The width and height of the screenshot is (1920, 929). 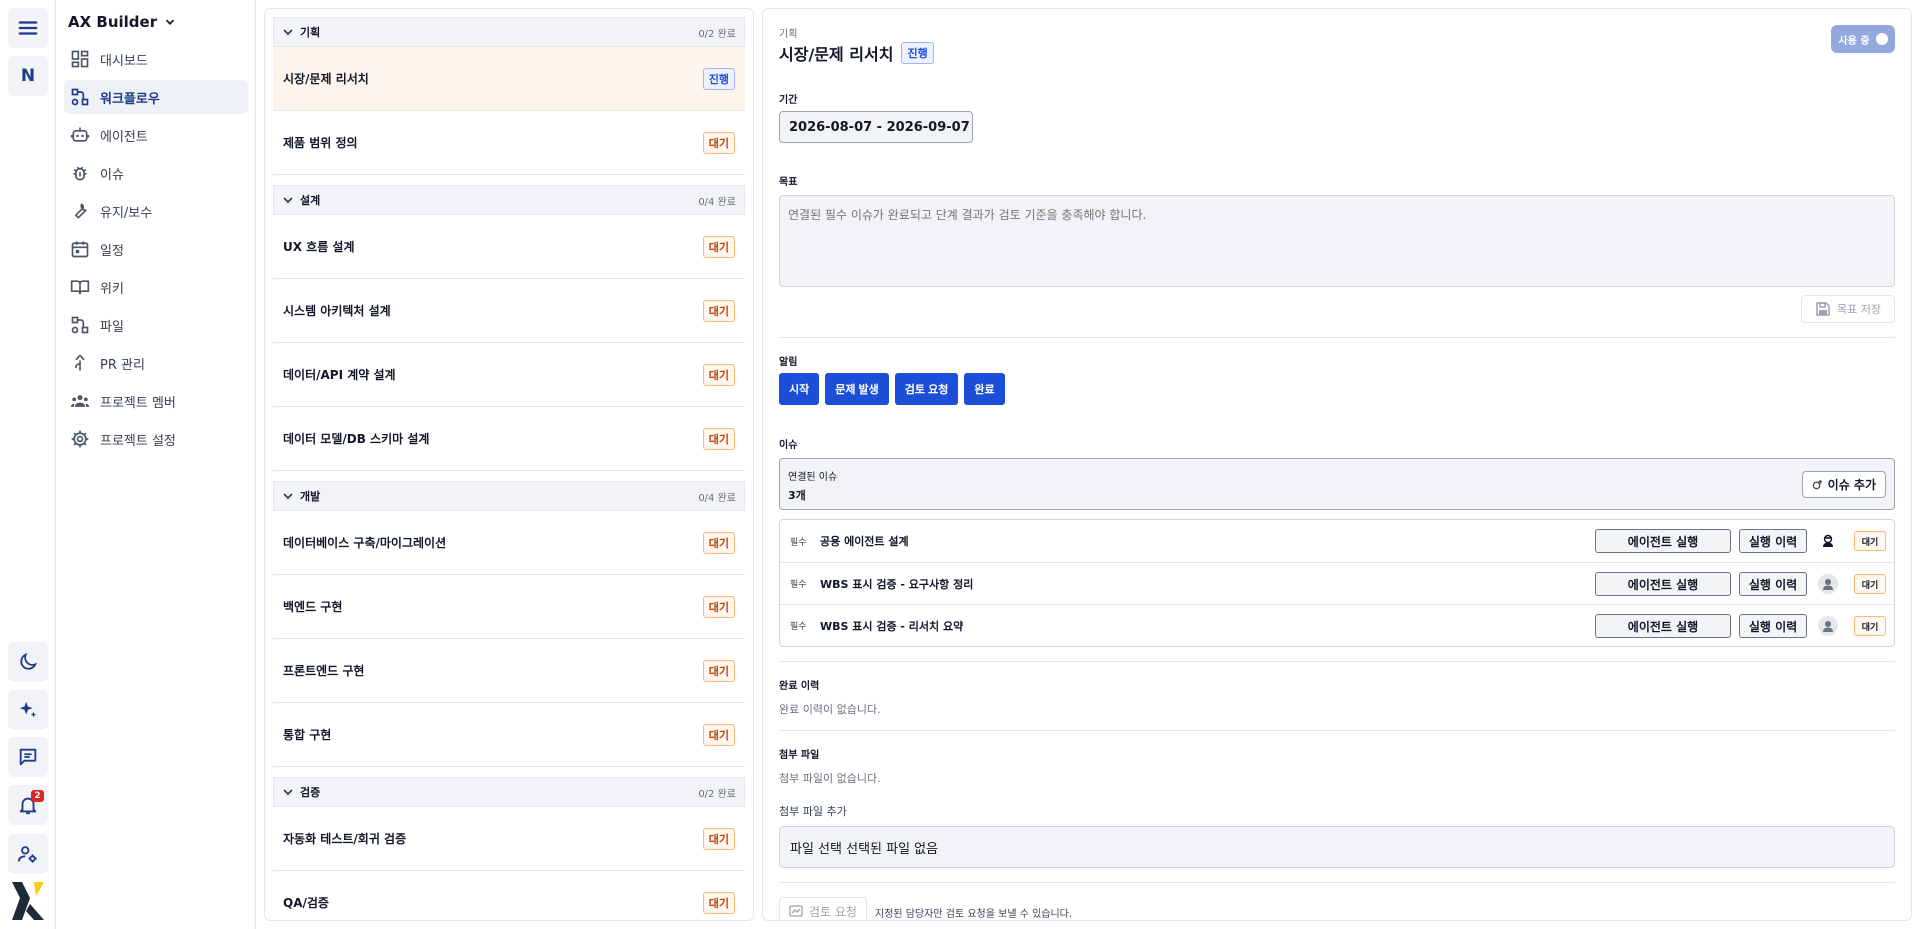 I want to click on sidebar-item-pr: PR 관리, so click(x=156, y=363).